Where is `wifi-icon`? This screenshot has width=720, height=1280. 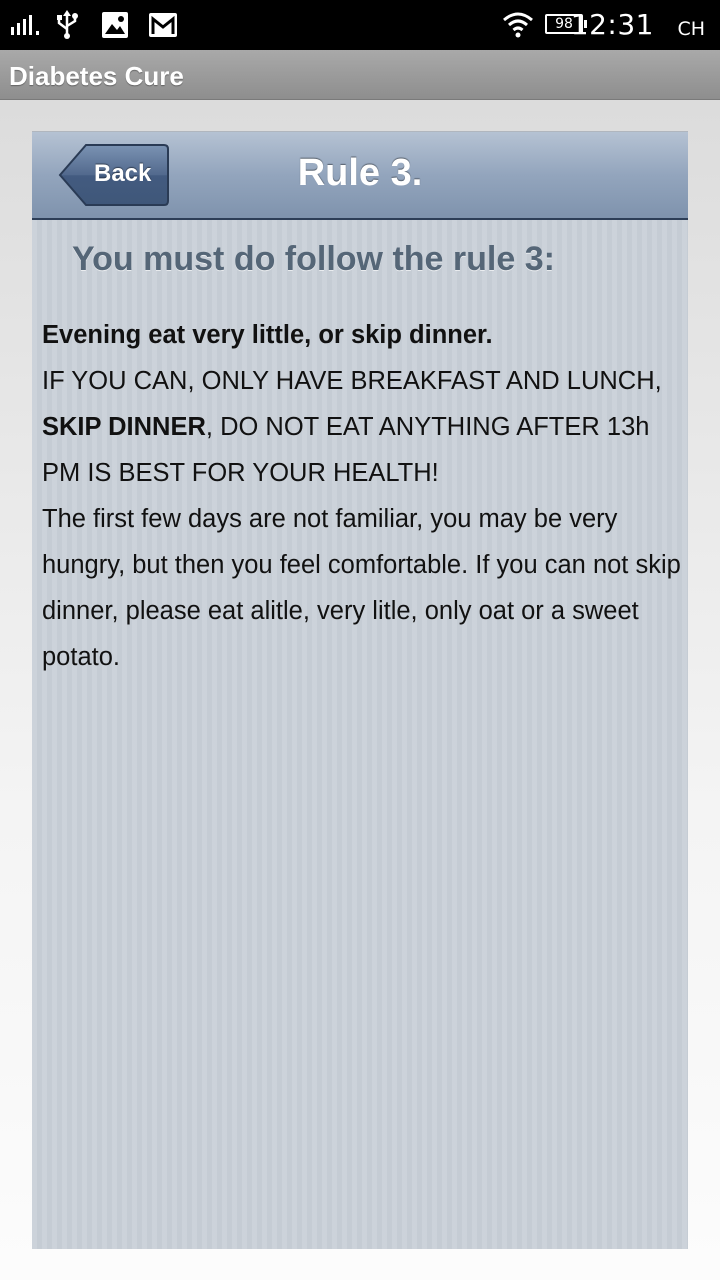 wifi-icon is located at coordinates (518, 25).